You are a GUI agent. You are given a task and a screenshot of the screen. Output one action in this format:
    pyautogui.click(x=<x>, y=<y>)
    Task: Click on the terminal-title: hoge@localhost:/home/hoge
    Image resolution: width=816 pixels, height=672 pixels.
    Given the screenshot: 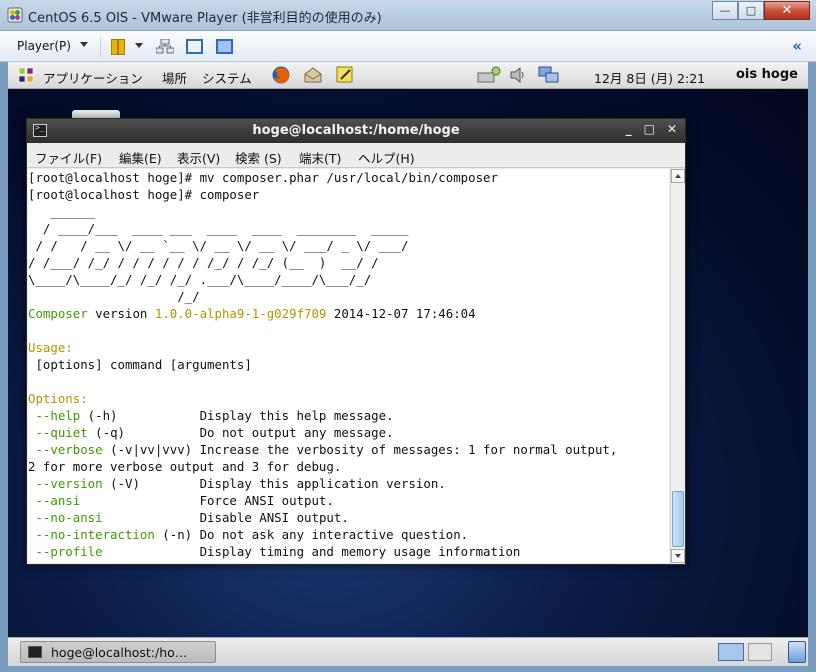 What is the action you would take?
    pyautogui.click(x=356, y=130)
    